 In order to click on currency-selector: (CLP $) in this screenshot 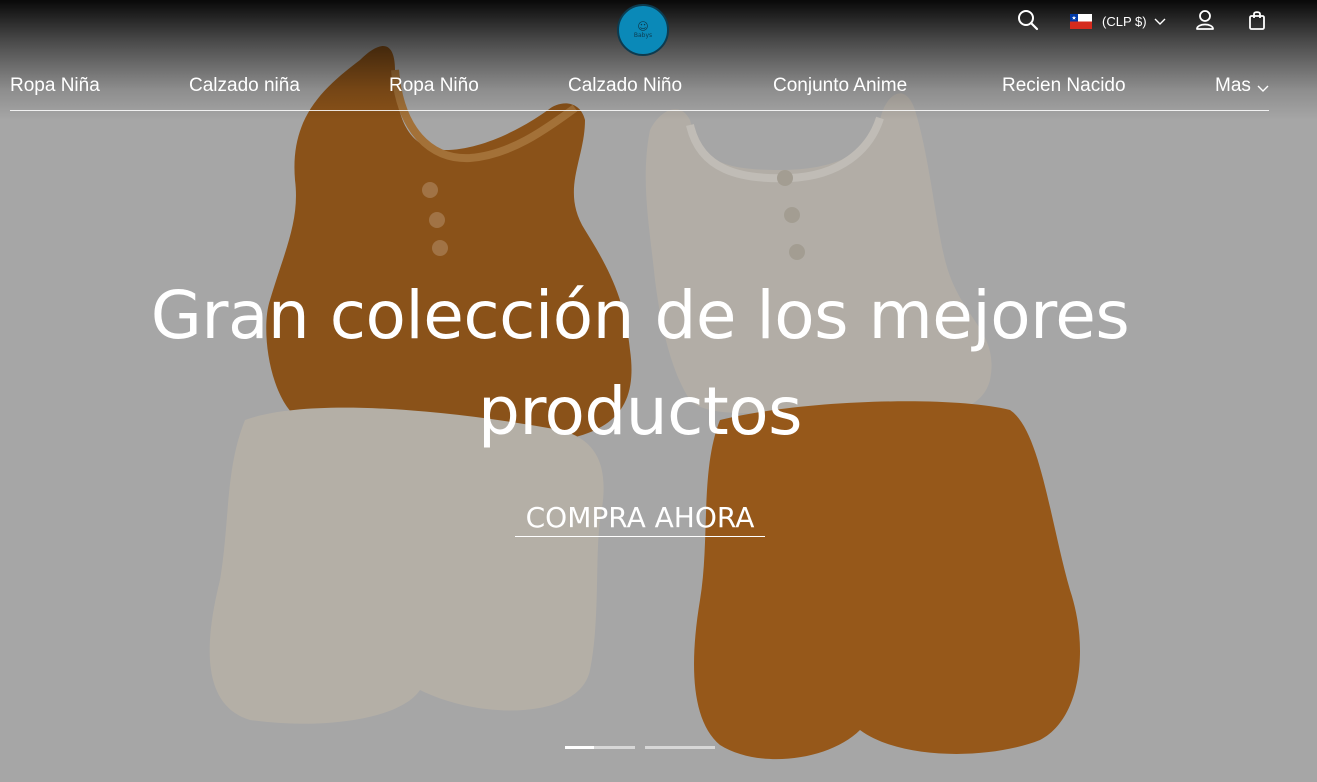, I will do `click(1118, 21)`.